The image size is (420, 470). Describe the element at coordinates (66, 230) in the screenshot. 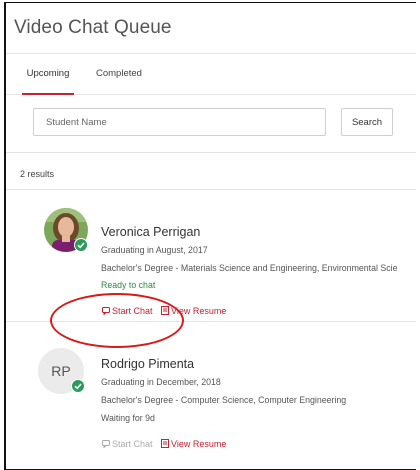

I see `student-avatar-photo` at that location.